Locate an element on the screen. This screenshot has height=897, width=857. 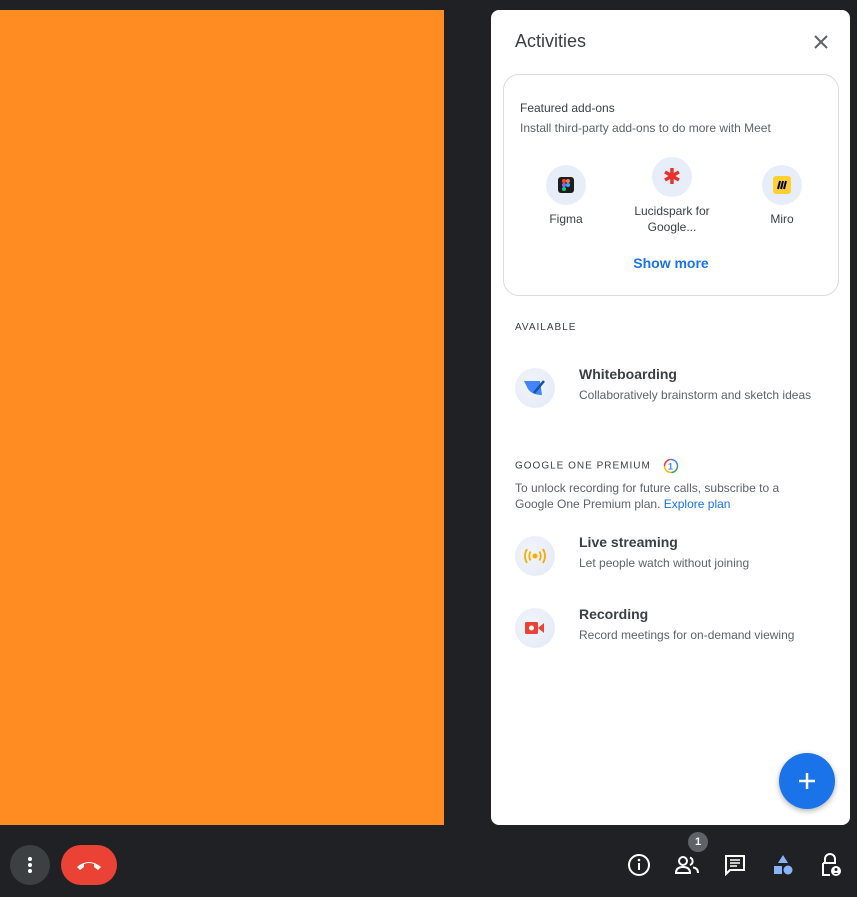
more-options-button is located at coordinates (30, 865).